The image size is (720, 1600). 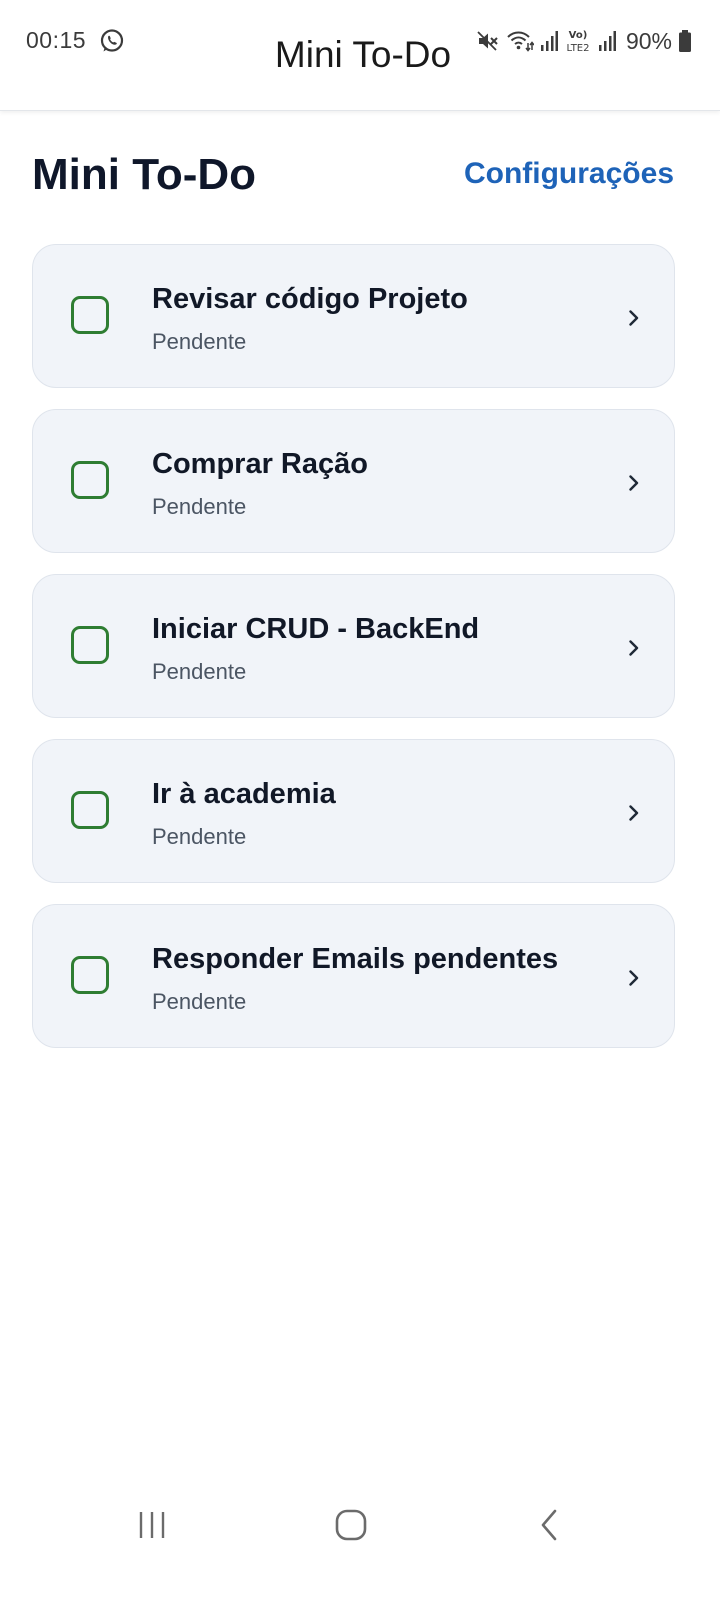 I want to click on task-card: Ir à academia Pendente, so click(x=353, y=811).